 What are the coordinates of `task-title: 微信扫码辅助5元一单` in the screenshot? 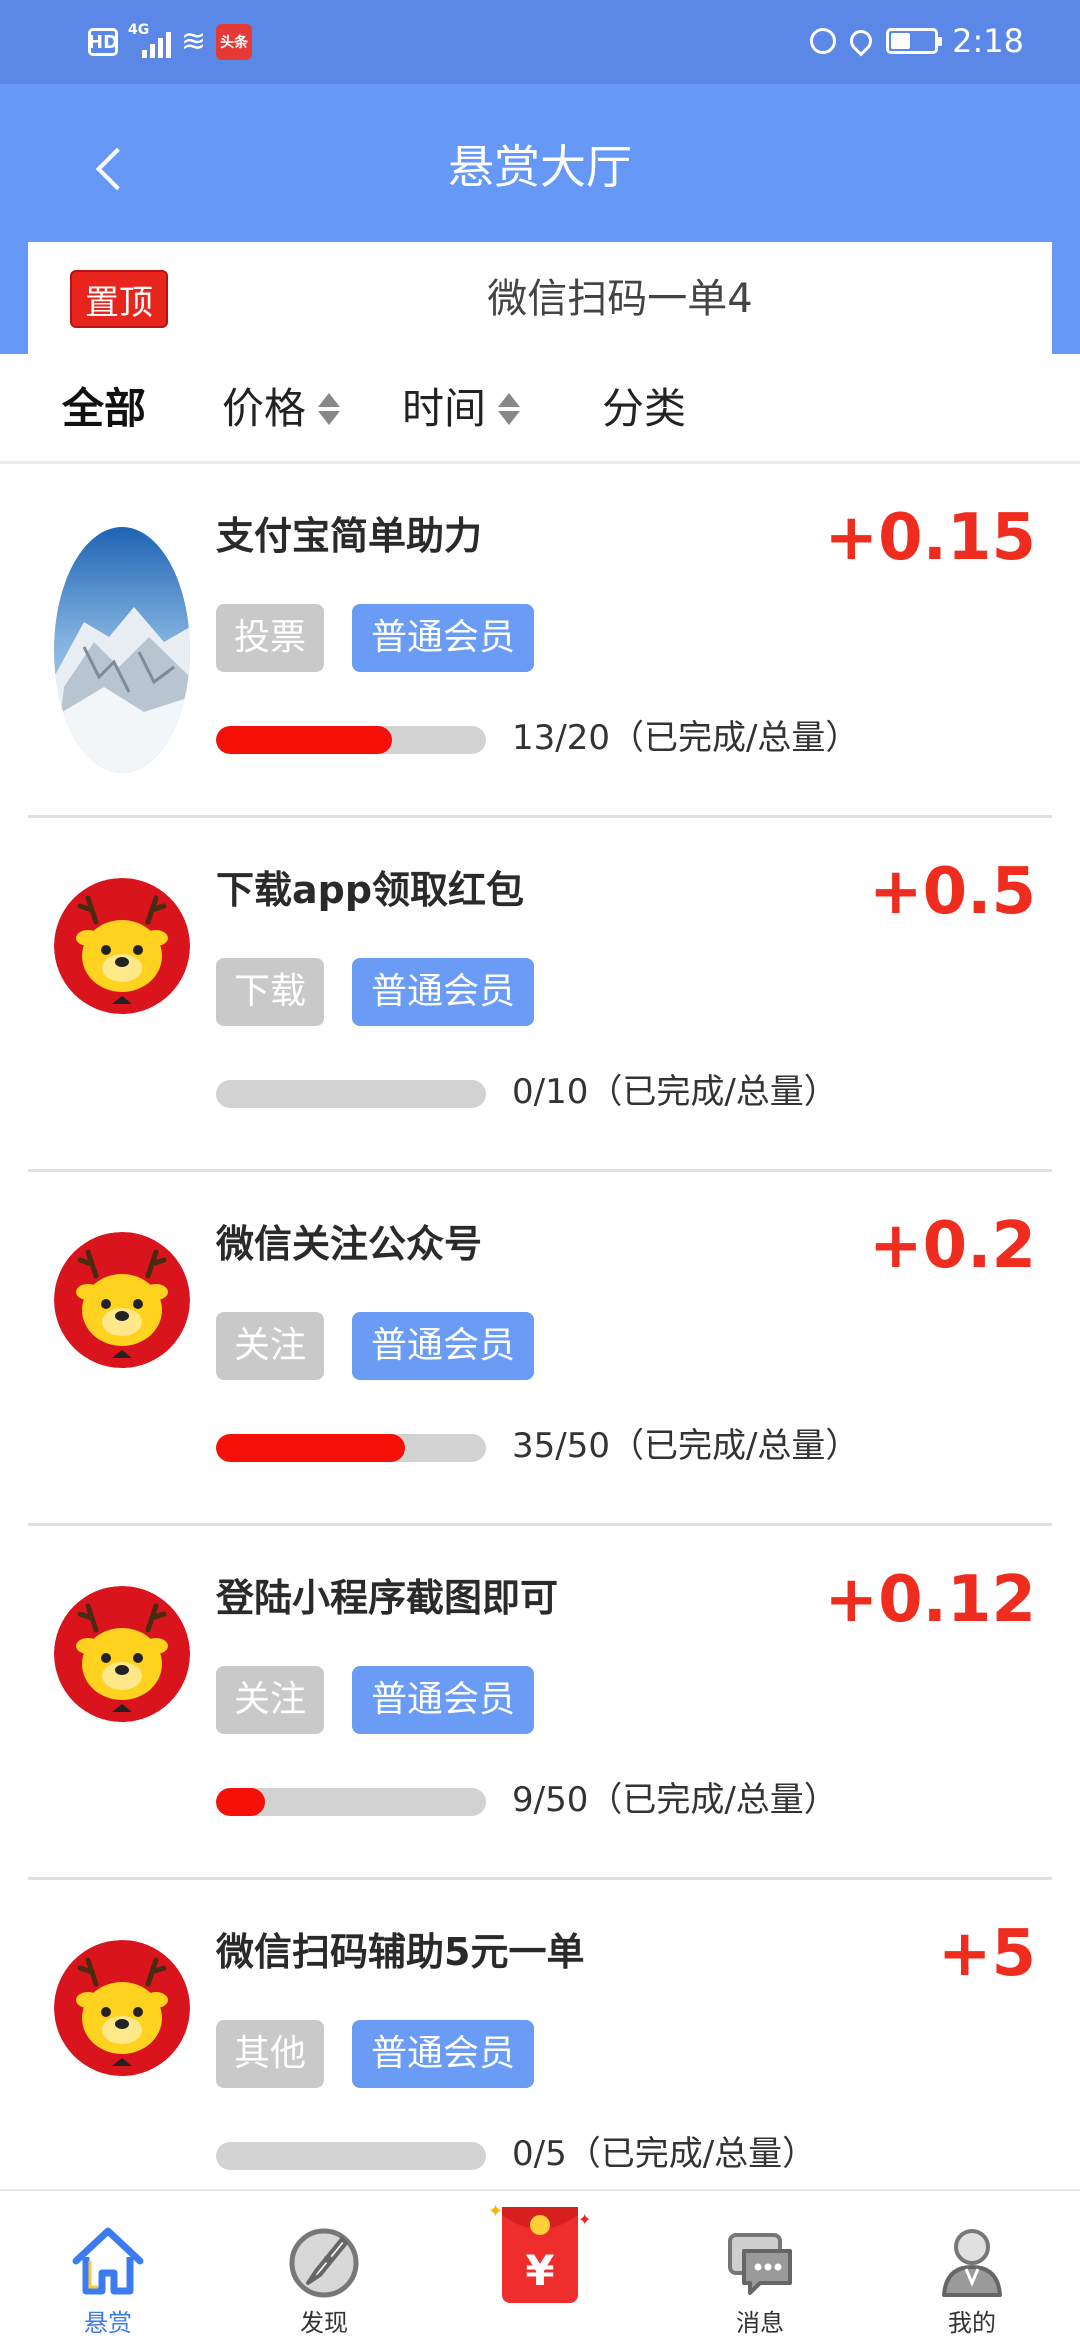 It's located at (400, 1952).